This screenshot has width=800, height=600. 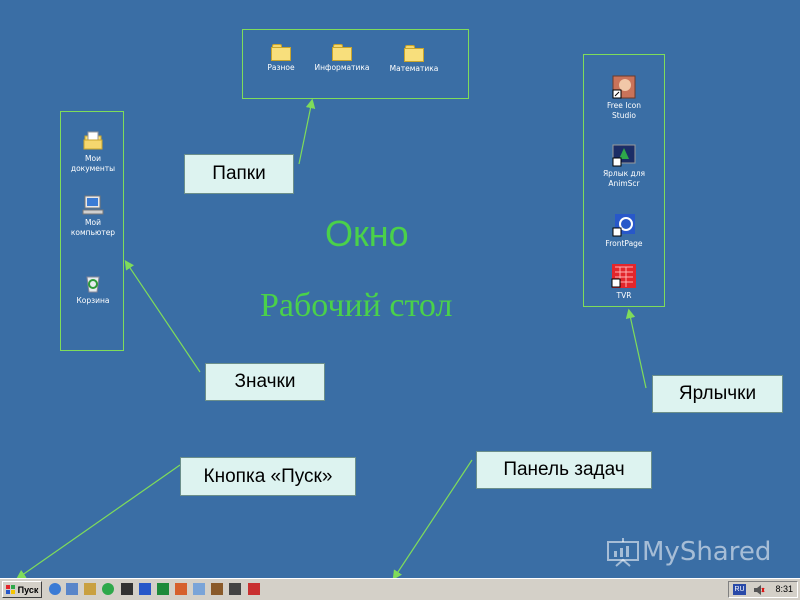 I want to click on callout-taskbar: Панель задач, so click(x=564, y=470).